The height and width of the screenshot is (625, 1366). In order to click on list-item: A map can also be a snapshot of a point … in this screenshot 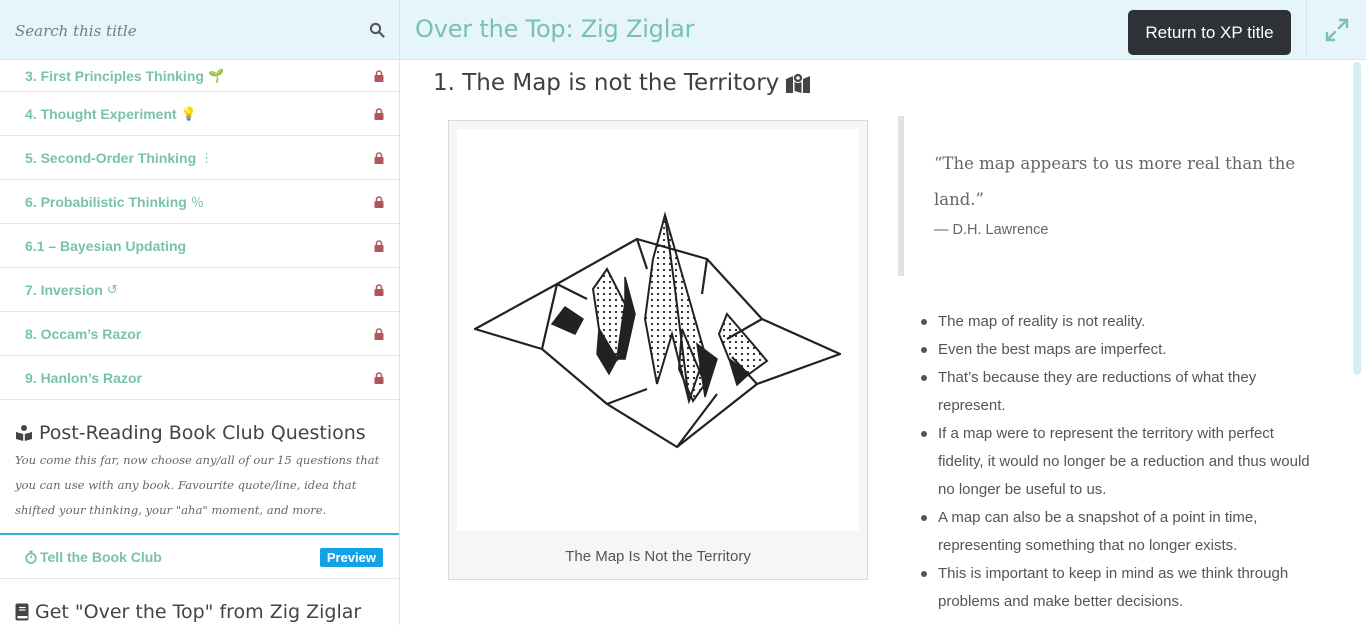, I will do `click(1121, 532)`.